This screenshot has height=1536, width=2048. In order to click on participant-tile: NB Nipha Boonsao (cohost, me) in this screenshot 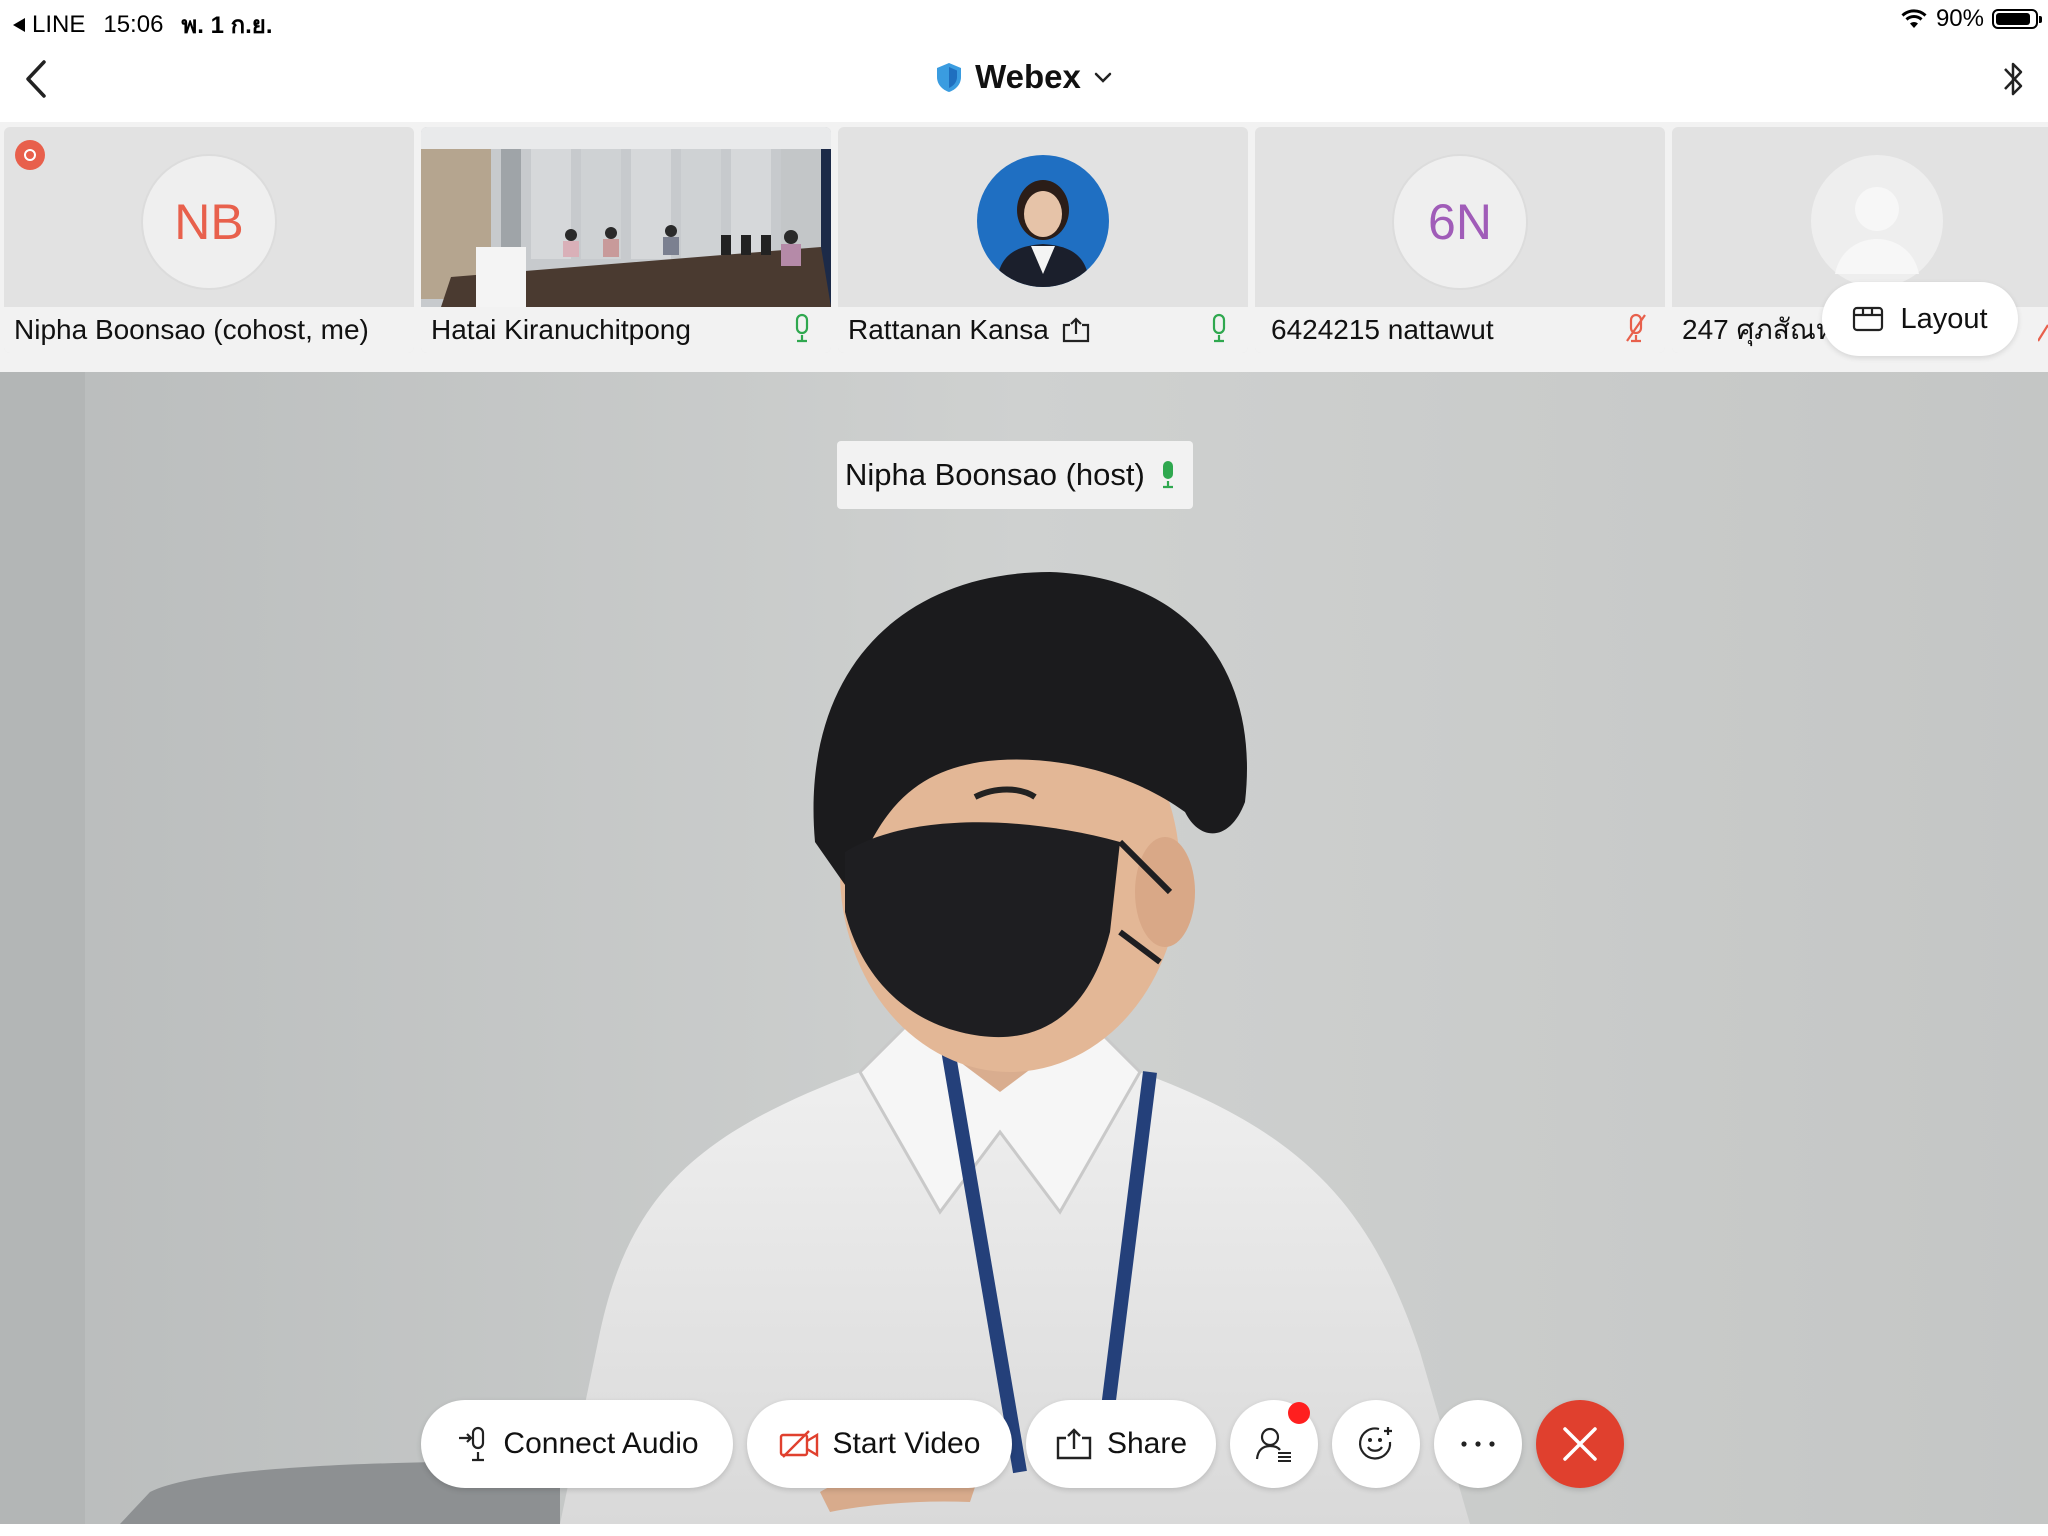, I will do `click(209, 240)`.